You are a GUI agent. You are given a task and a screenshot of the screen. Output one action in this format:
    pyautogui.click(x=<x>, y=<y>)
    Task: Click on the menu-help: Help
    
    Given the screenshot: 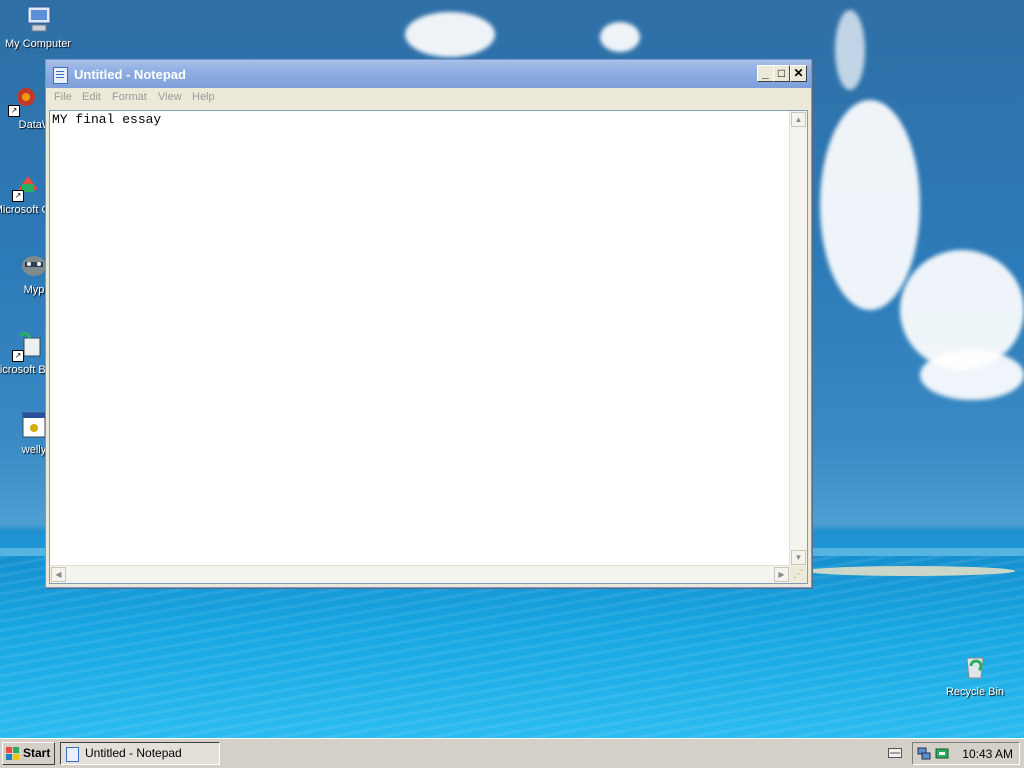 What is the action you would take?
    pyautogui.click(x=203, y=97)
    